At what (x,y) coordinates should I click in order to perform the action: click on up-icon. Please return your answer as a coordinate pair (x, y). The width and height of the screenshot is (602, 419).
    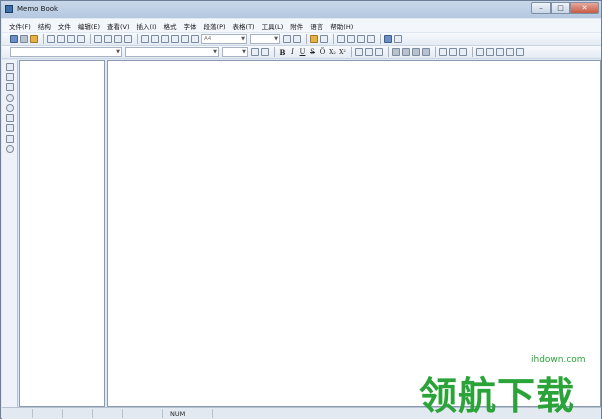
    Looking at the image, I should click on (10, 118).